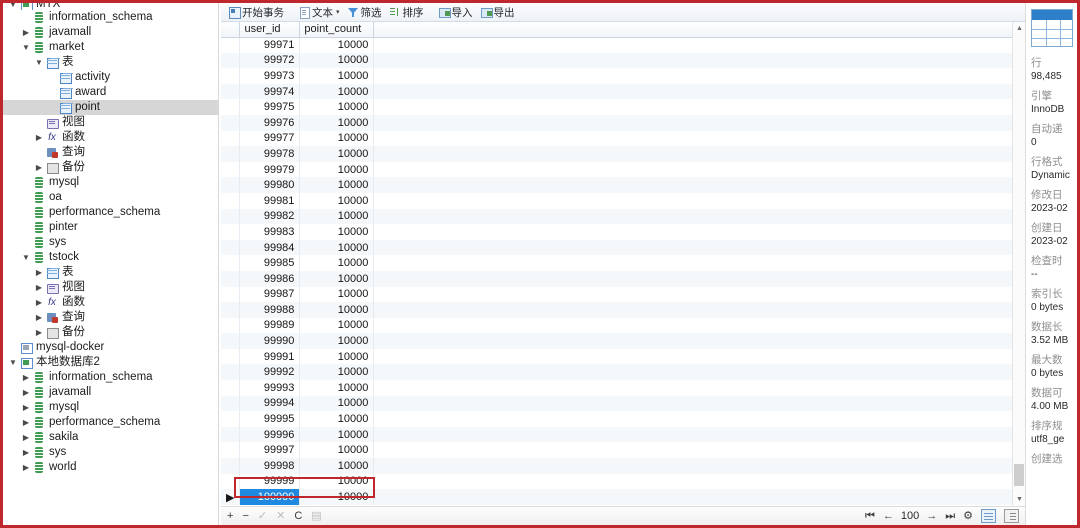 The height and width of the screenshot is (528, 1080). What do you see at coordinates (270, 138) in the screenshot?
I see `cell-user_id: 99977` at bounding box center [270, 138].